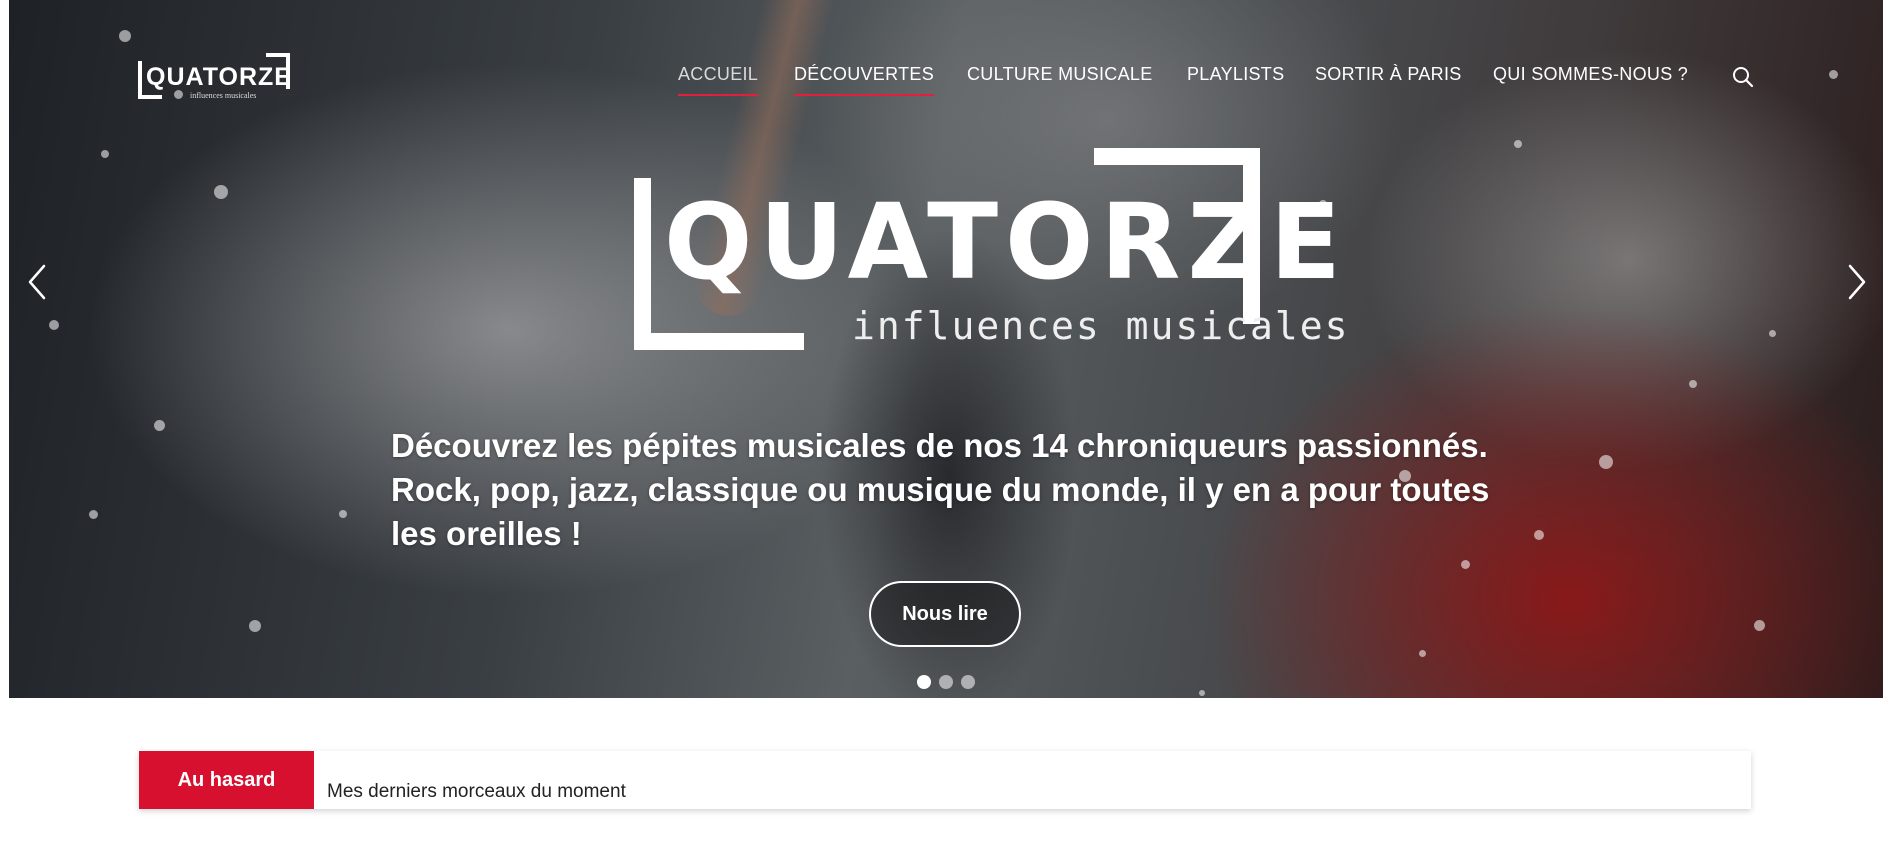  I want to click on nav-item-culture-musicale: CULTURE MUSICALE, so click(1060, 74).